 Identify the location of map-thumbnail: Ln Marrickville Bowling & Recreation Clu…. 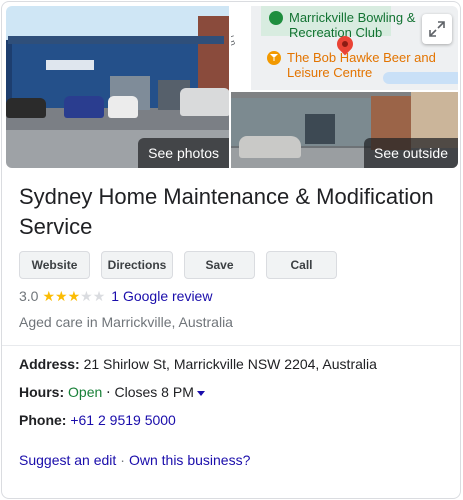
(344, 48).